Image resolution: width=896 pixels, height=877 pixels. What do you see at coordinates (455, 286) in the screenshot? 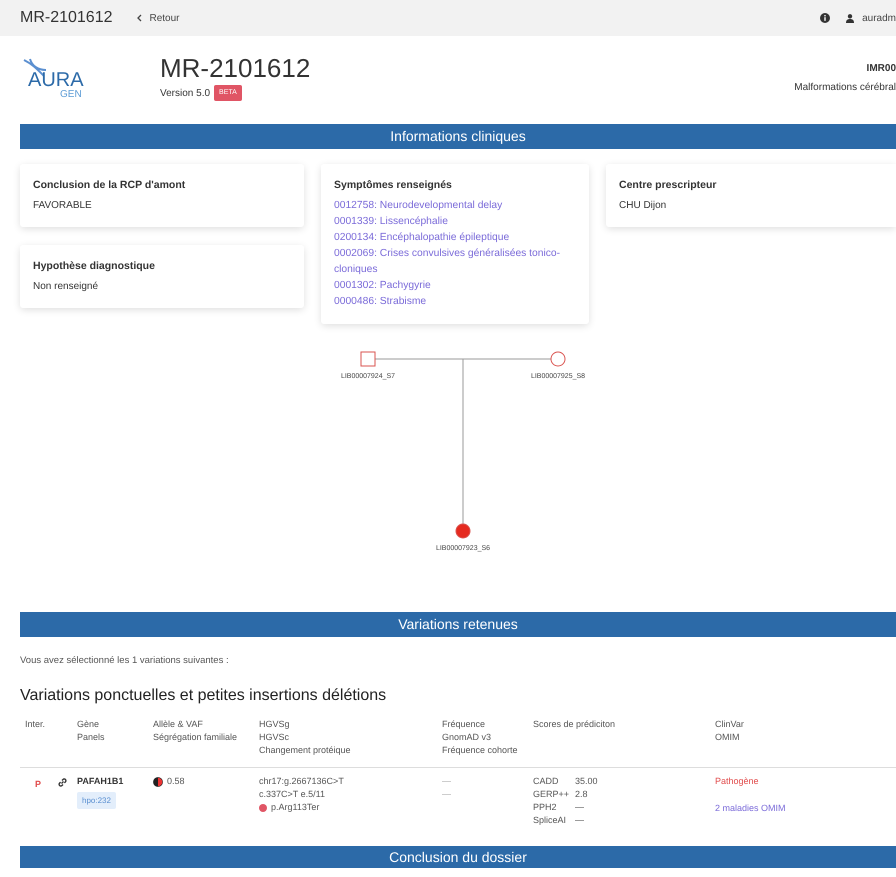
I see `symptom-link: 0001302: Pachygyrie` at bounding box center [455, 286].